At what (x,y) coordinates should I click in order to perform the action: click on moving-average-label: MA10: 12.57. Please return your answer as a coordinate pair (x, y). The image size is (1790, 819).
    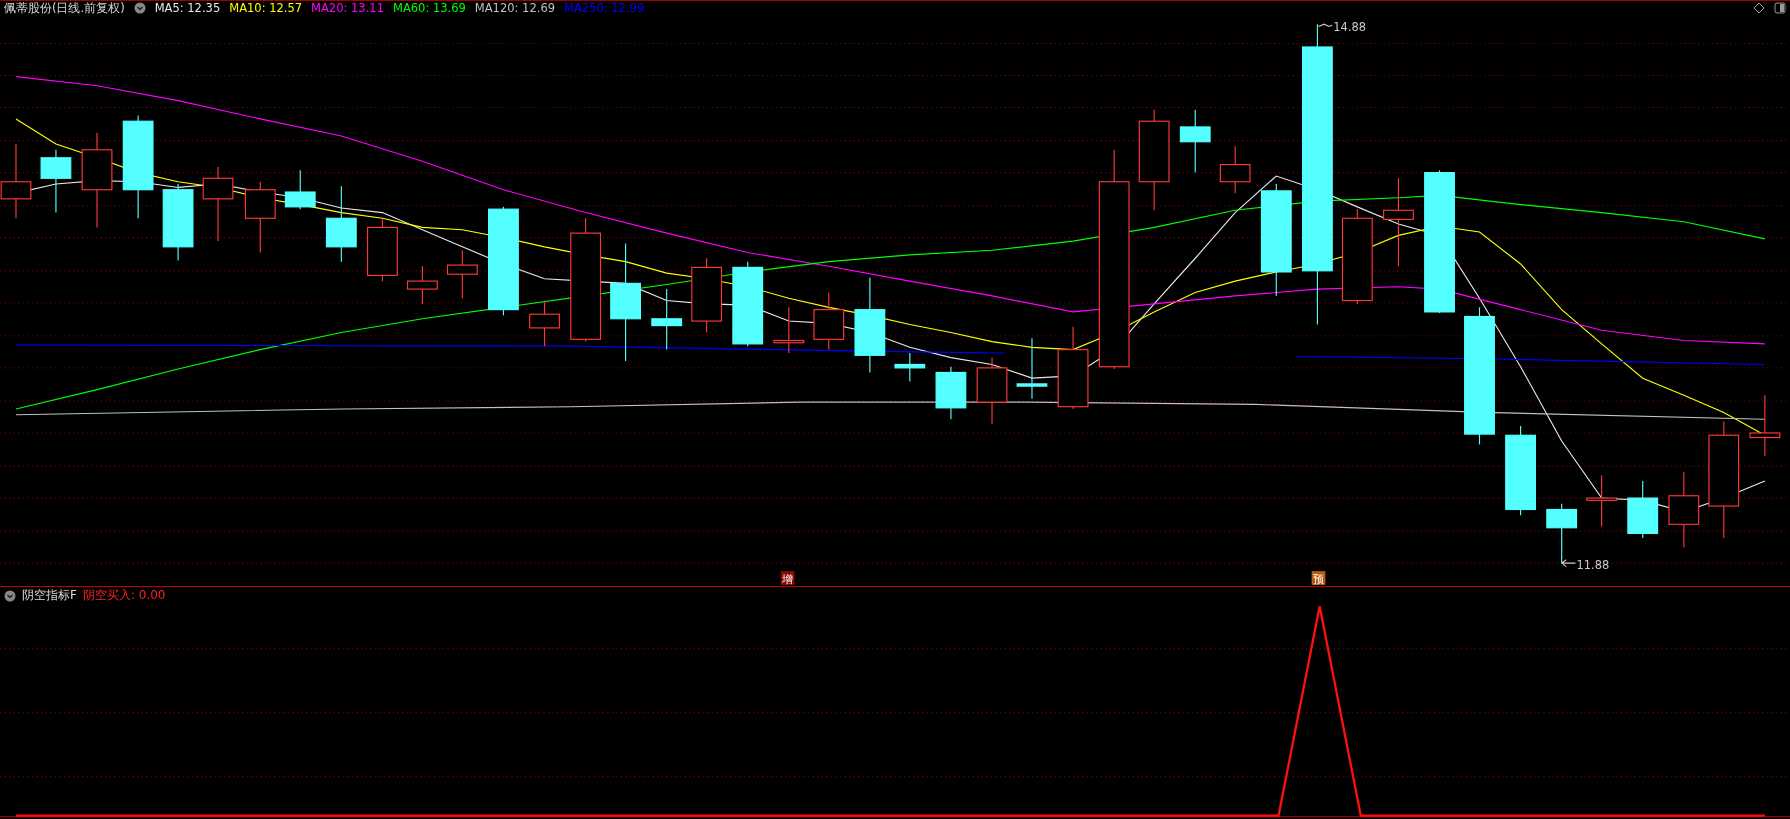
    Looking at the image, I should click on (266, 8).